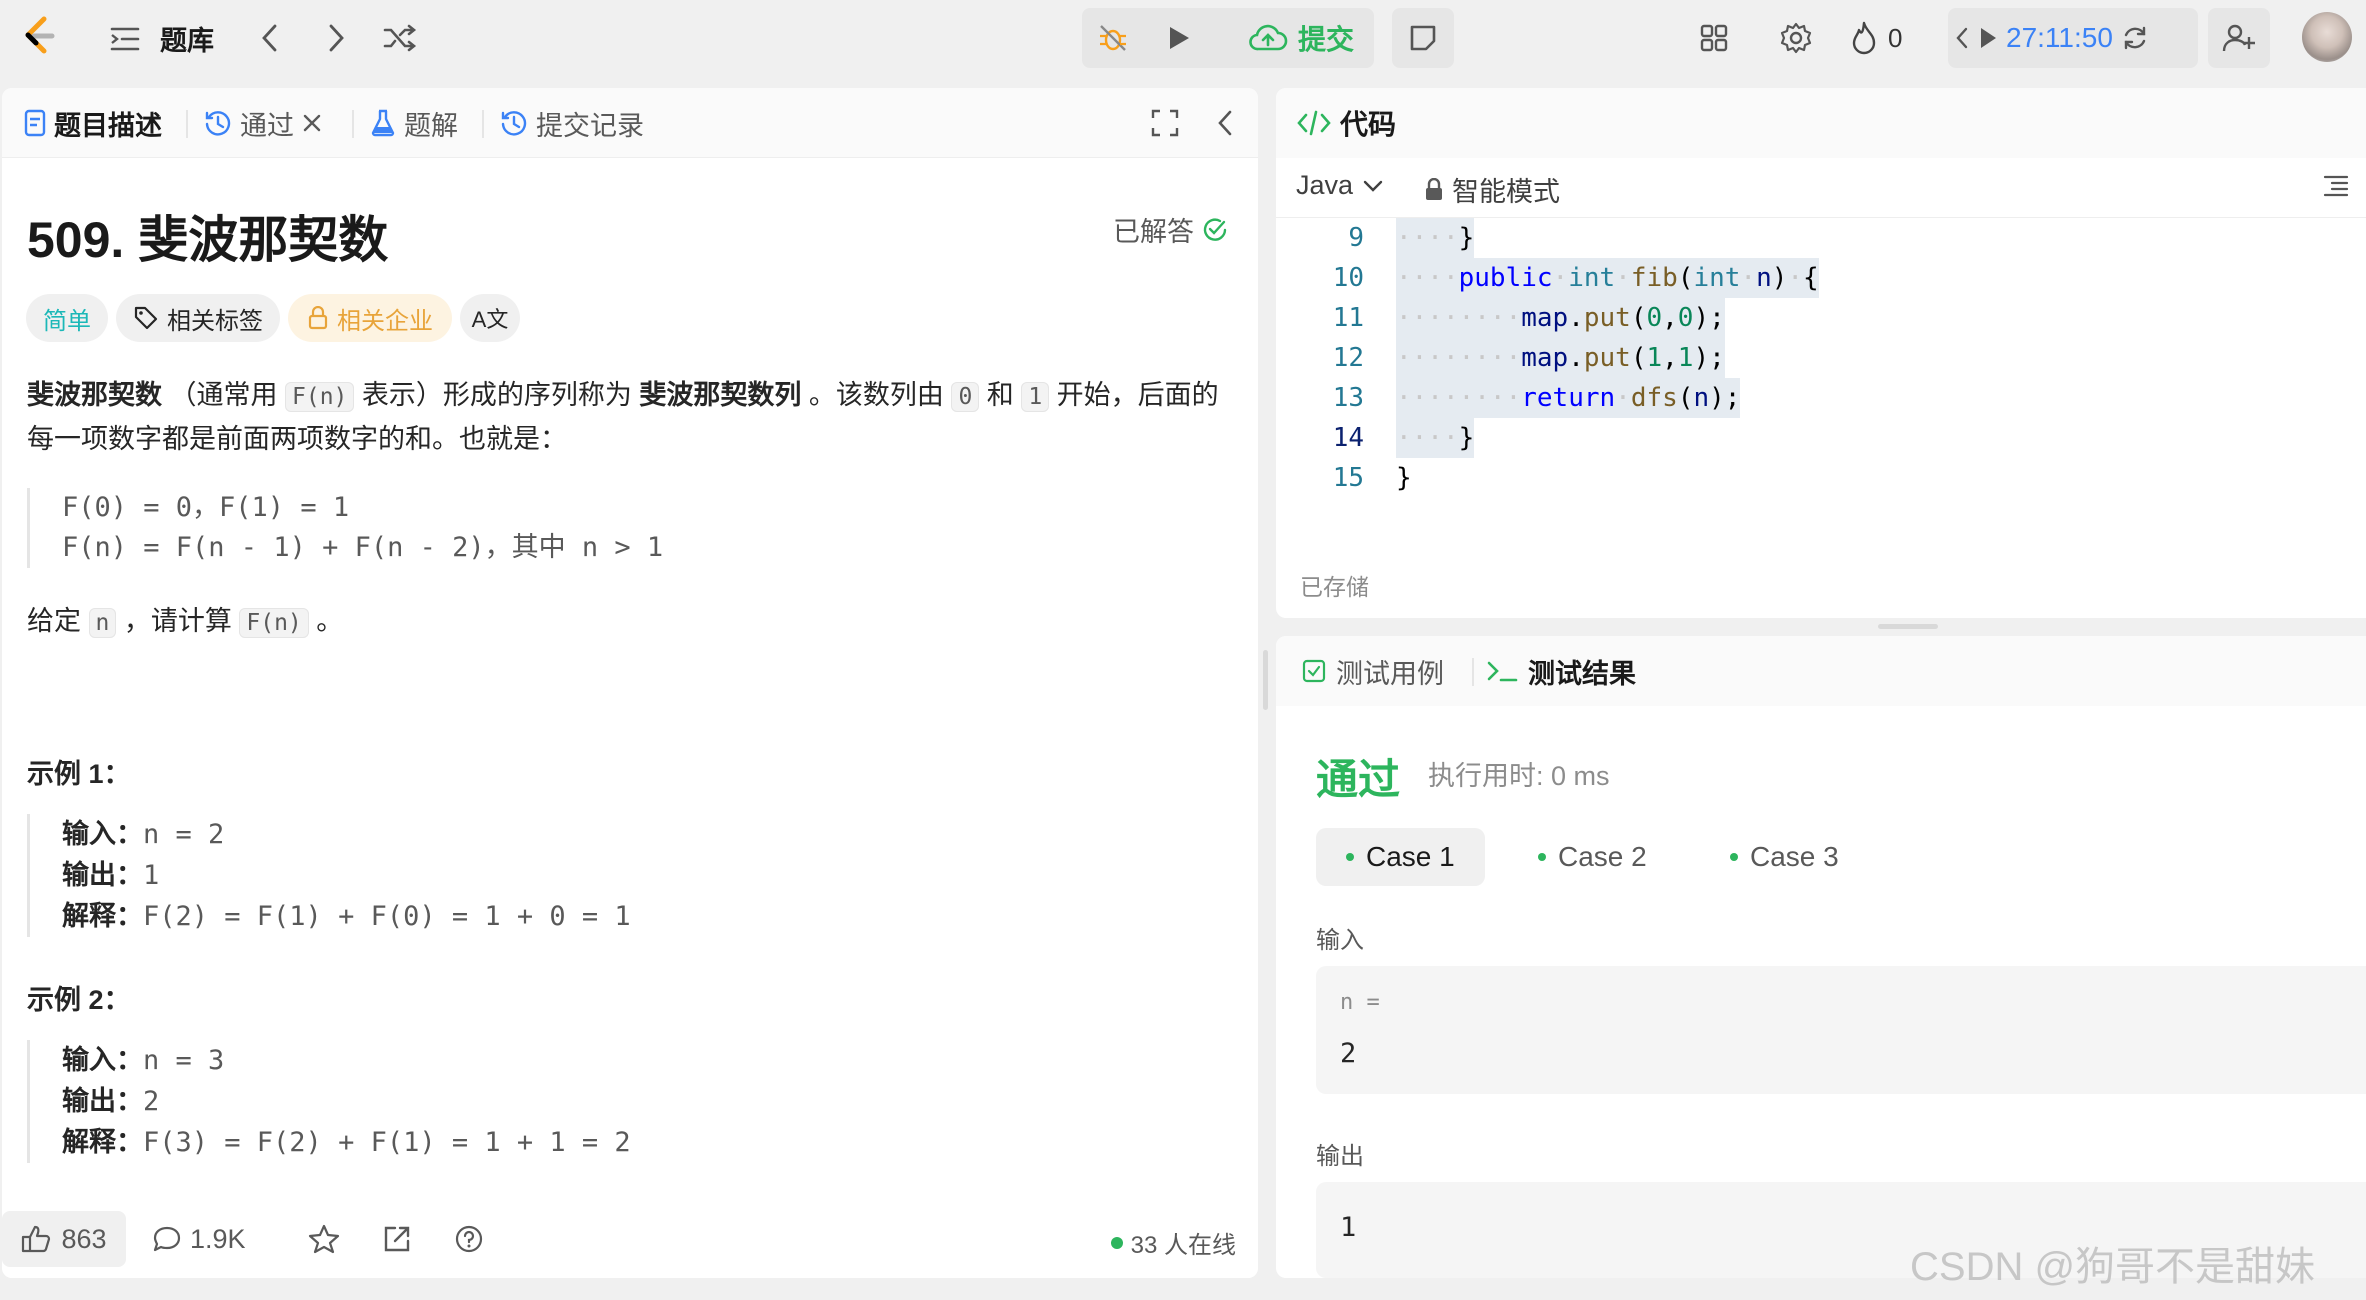  What do you see at coordinates (312, 123) in the screenshot?
I see `close-icon` at bounding box center [312, 123].